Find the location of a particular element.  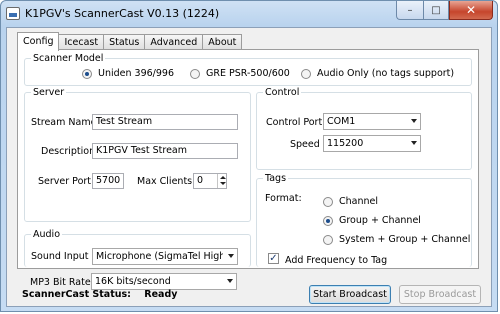

mp3-bitrate-value: 16K bits/second is located at coordinates (133, 281).